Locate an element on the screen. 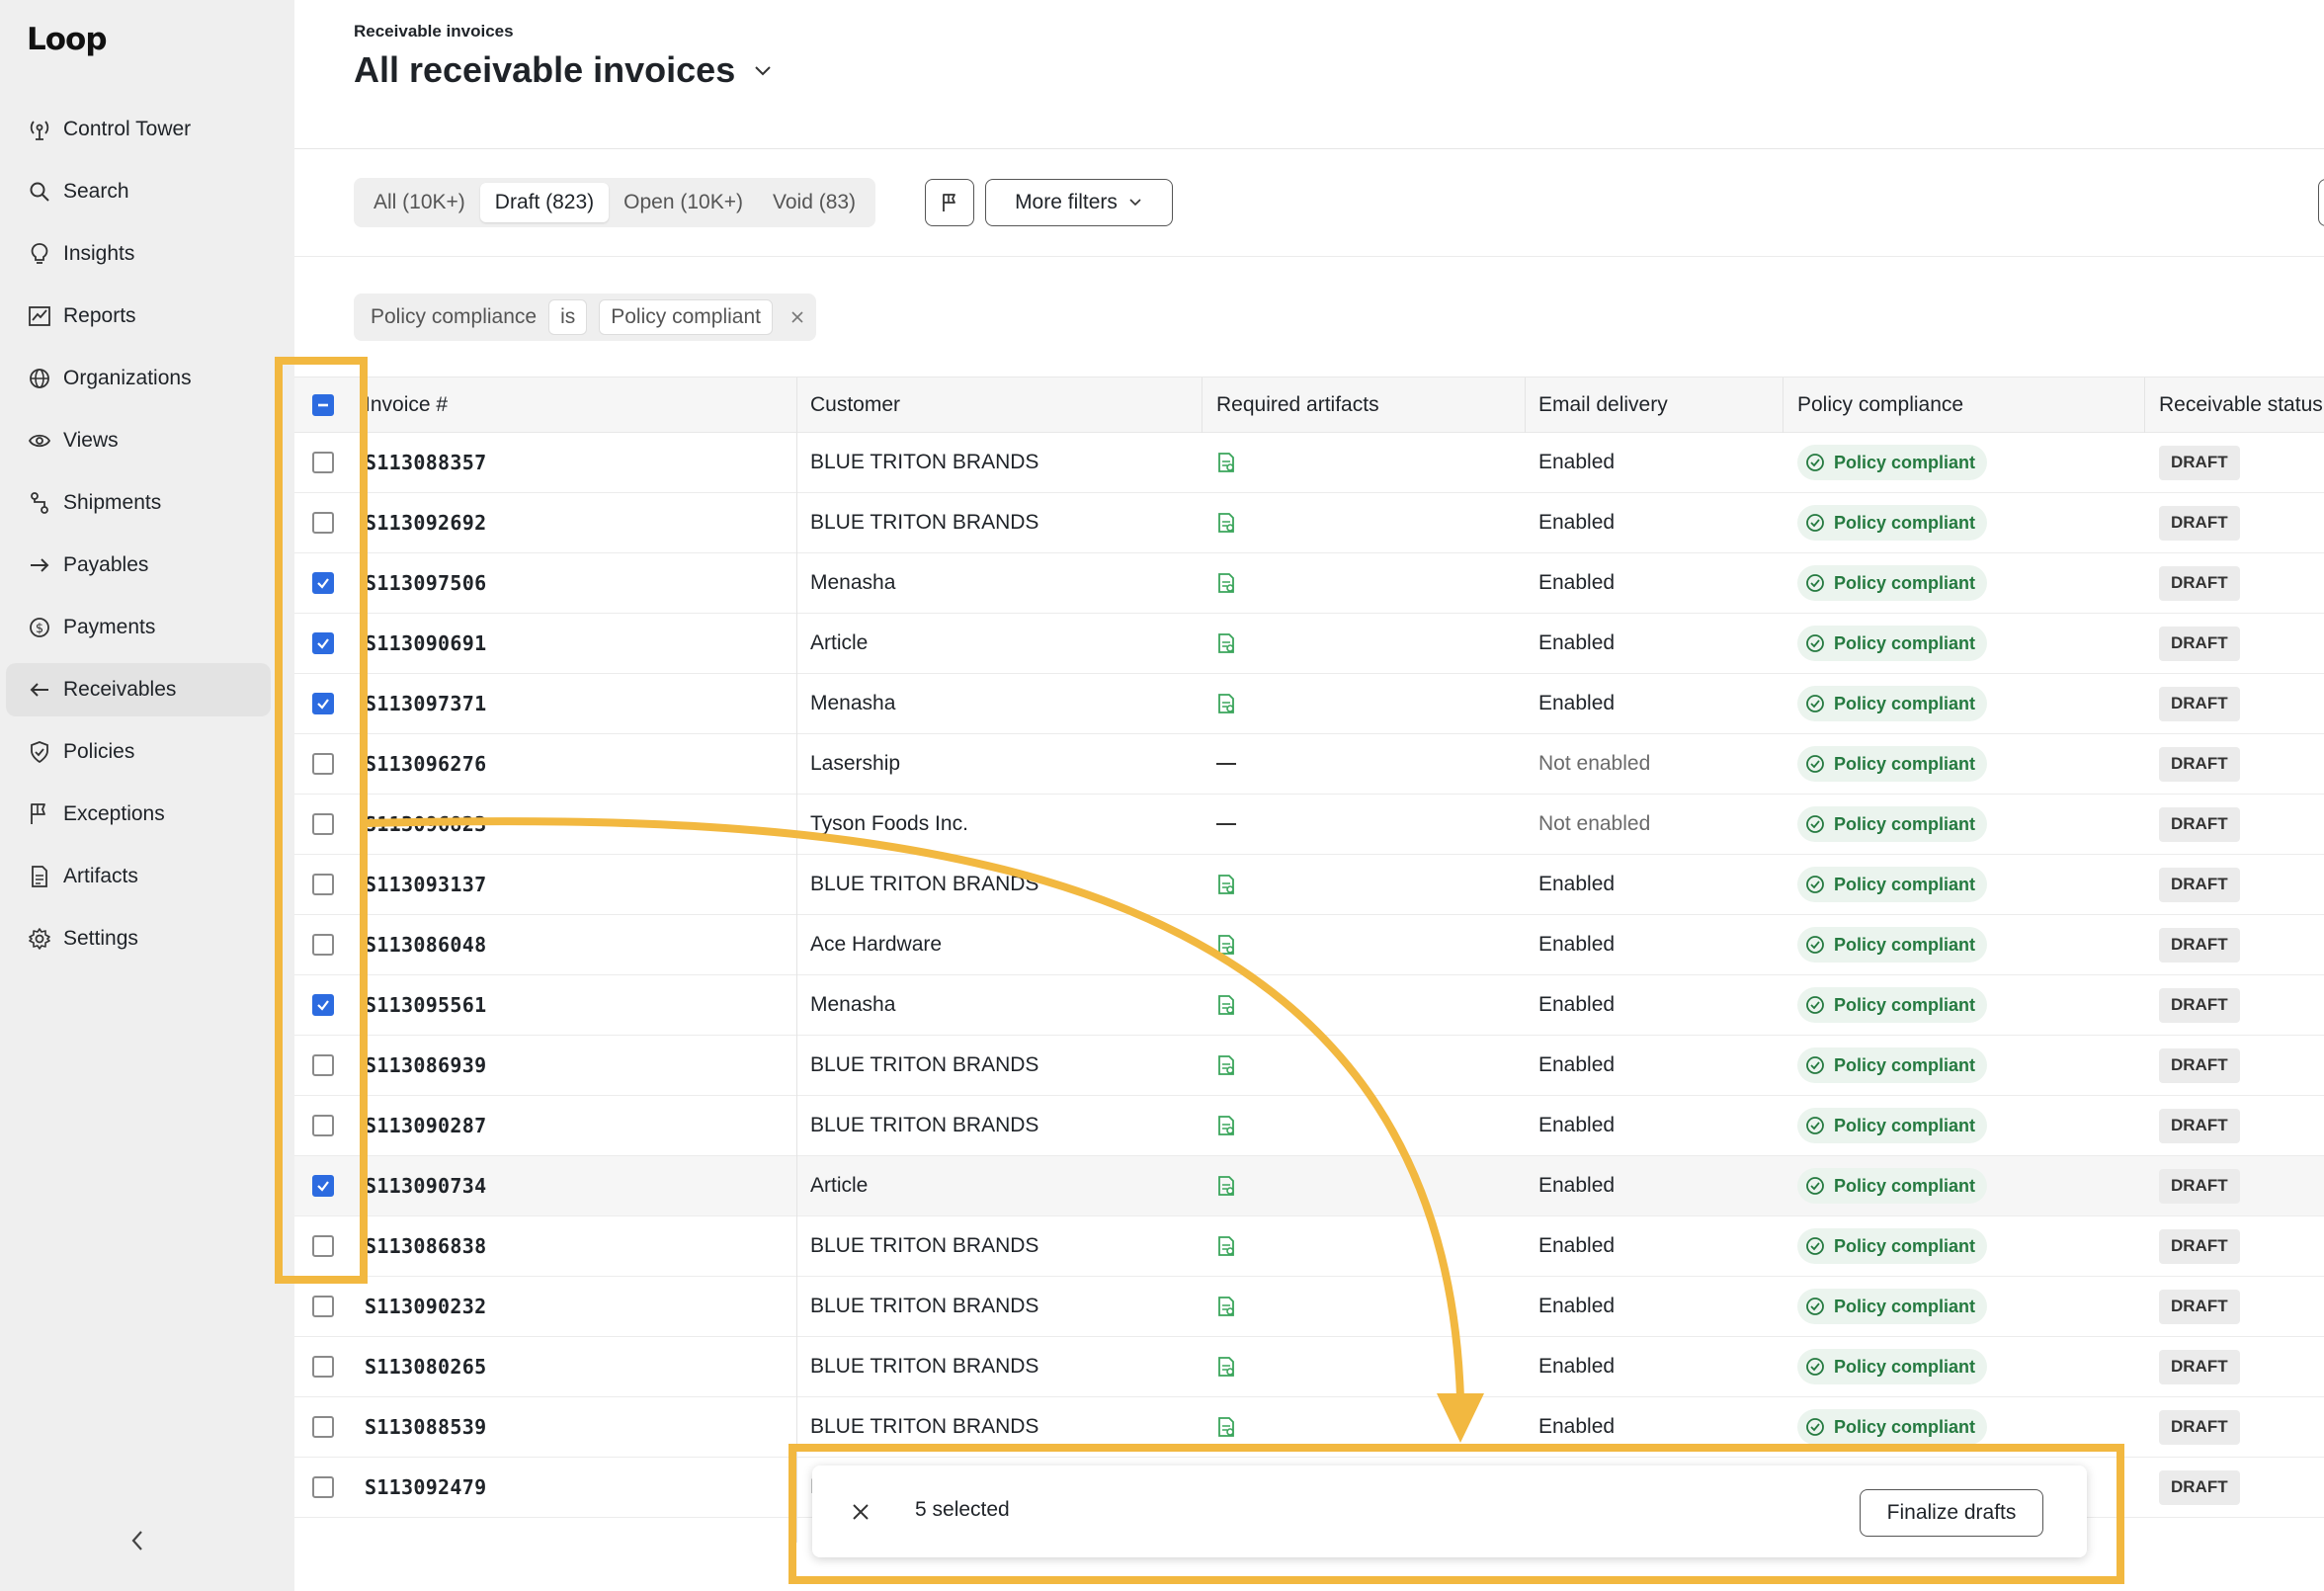  col-email-delivery: Email delivery is located at coordinates (1603, 405).